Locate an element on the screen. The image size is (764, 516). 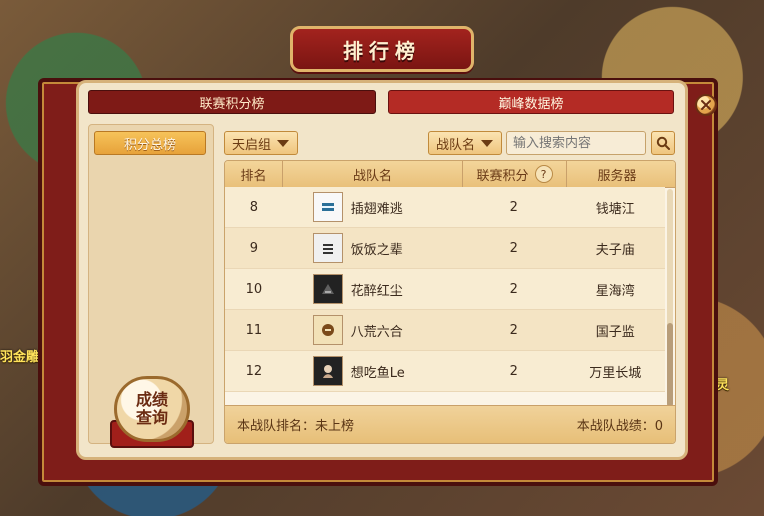
search-button is located at coordinates (663, 143).